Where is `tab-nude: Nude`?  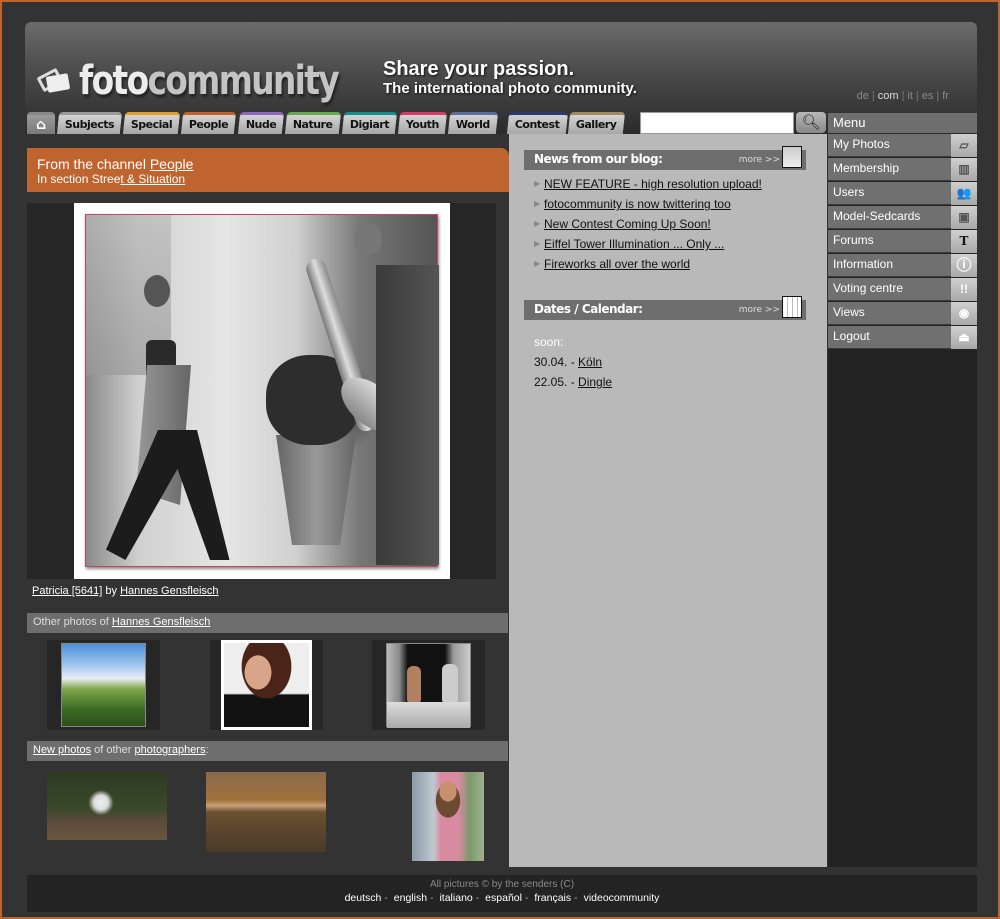
tab-nude: Nude is located at coordinates (261, 123).